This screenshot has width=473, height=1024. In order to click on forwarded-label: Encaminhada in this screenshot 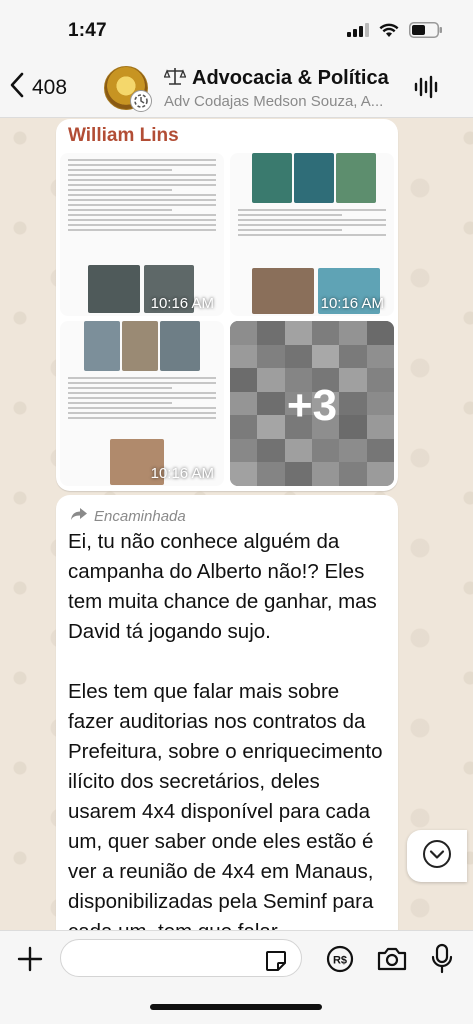, I will do `click(128, 516)`.